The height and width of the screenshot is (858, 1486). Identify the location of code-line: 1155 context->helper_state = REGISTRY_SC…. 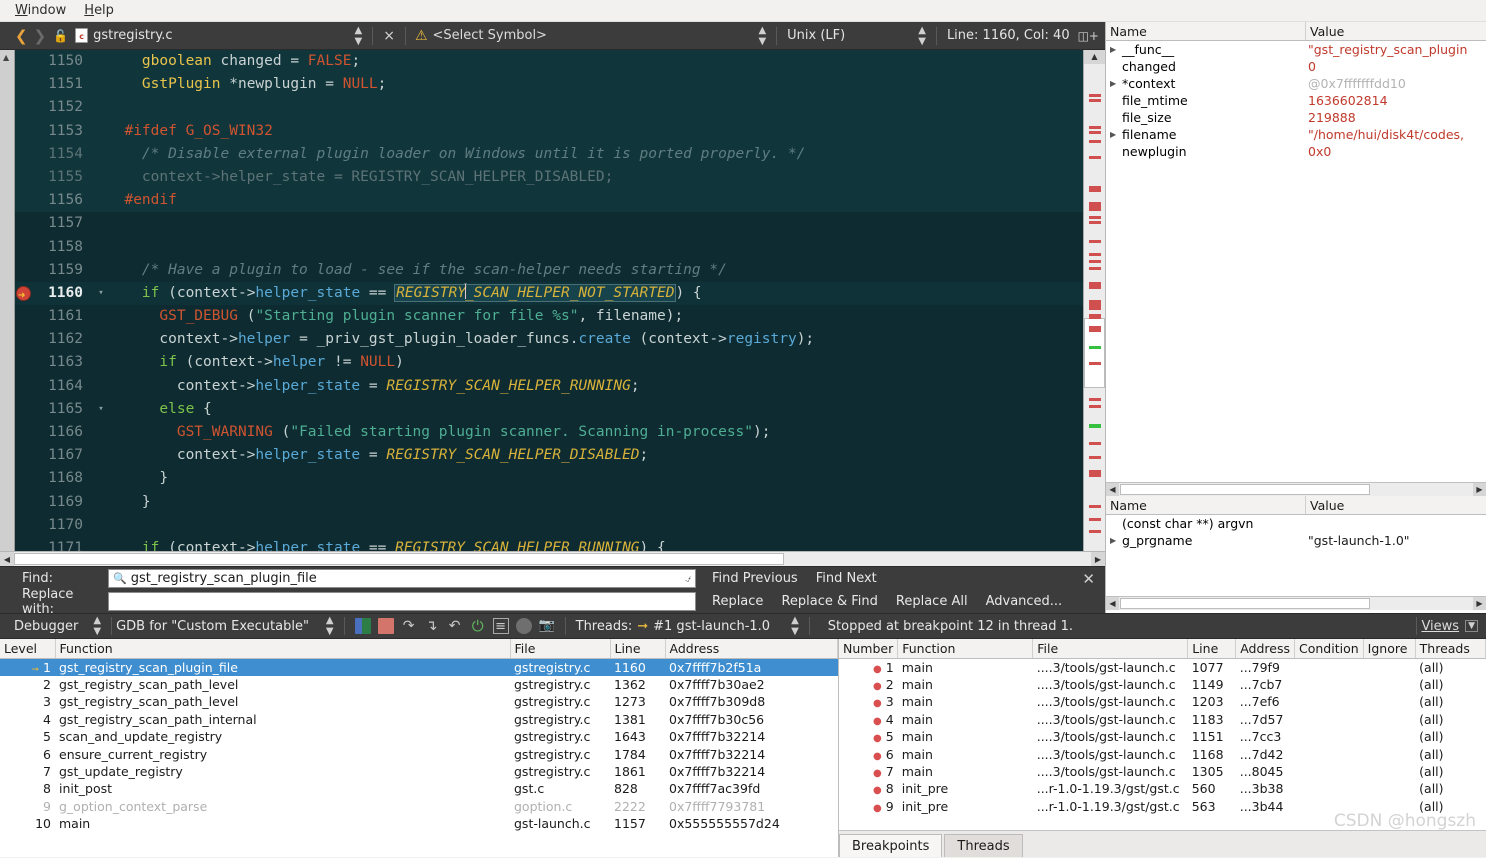
(549, 177).